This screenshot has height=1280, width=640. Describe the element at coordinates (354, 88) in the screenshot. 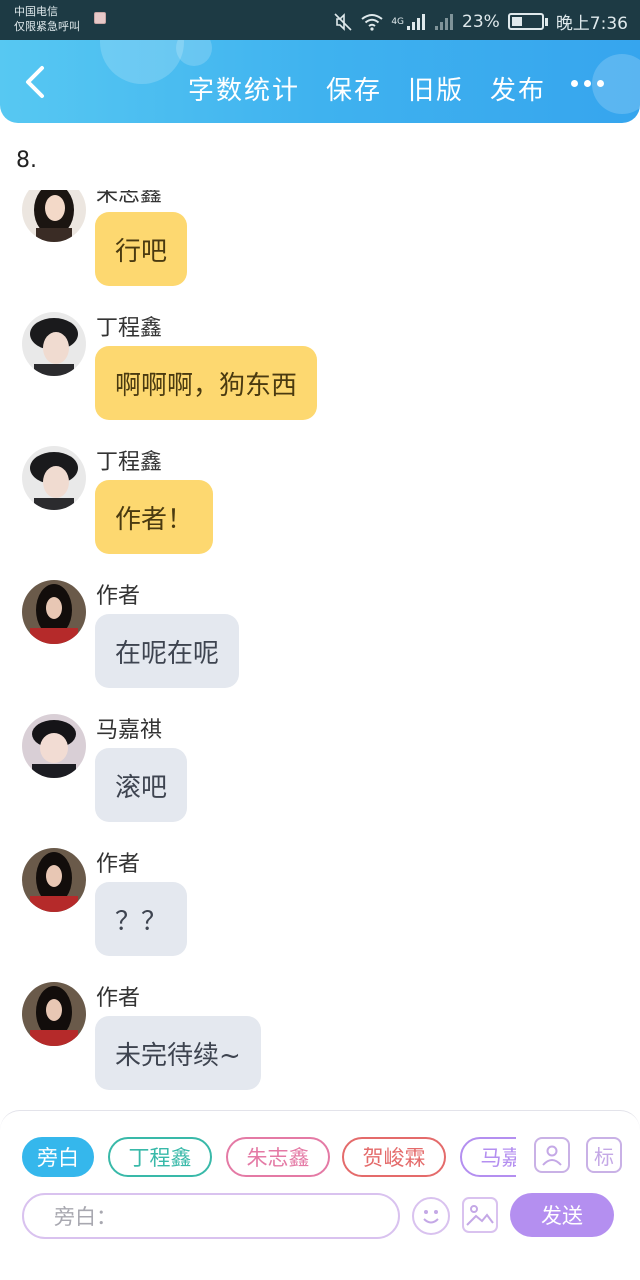

I see `save-button: 保存` at that location.